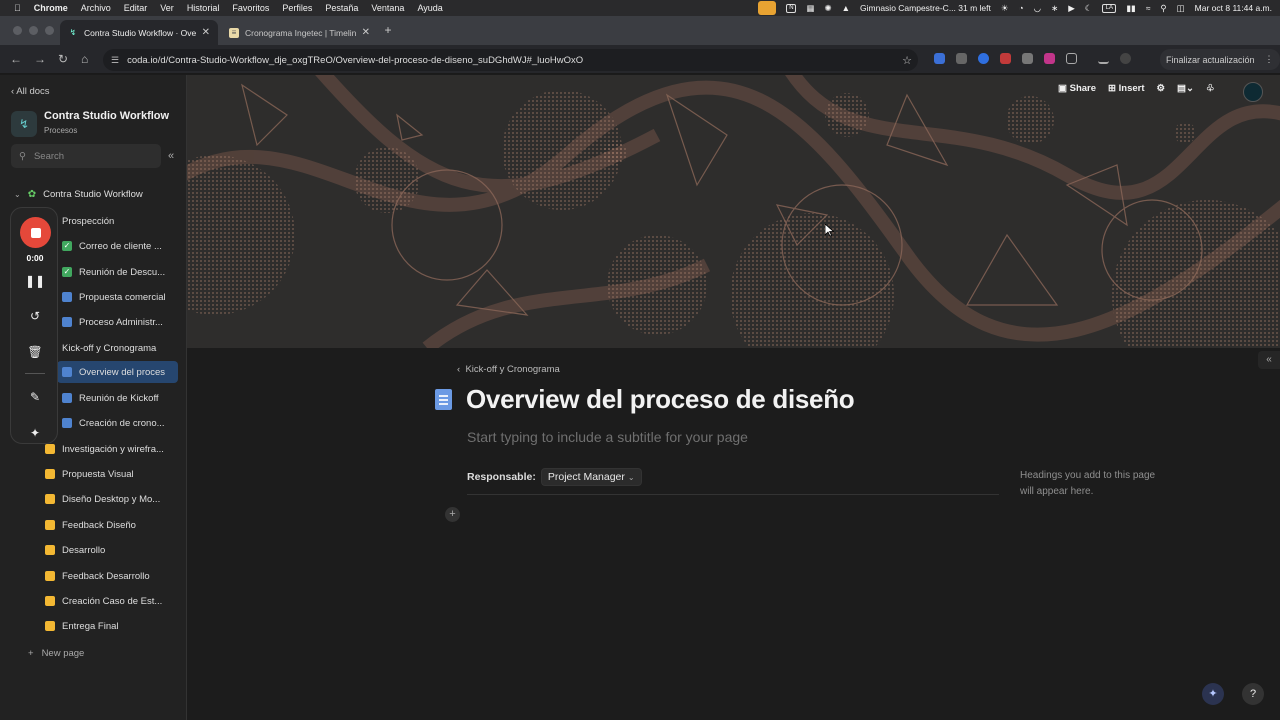 The width and height of the screenshot is (1280, 720). Describe the element at coordinates (136, 8) in the screenshot. I see `menu-editar: Editar` at that location.